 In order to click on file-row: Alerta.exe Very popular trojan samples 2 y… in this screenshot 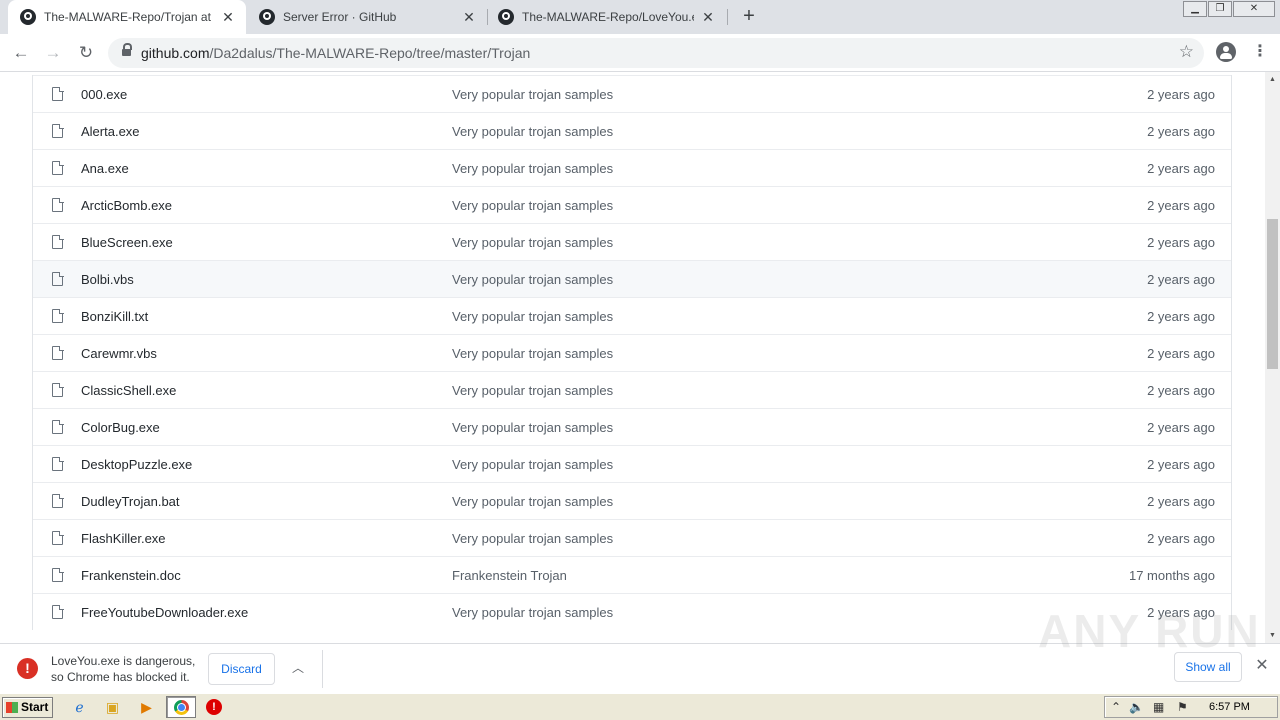, I will do `click(632, 130)`.